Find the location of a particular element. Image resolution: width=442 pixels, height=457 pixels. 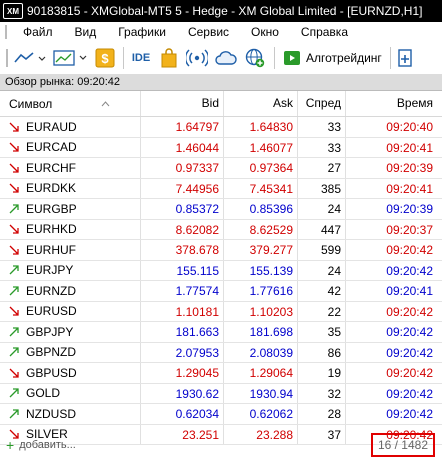

column-header-bid: Bid is located at coordinates (182, 103).